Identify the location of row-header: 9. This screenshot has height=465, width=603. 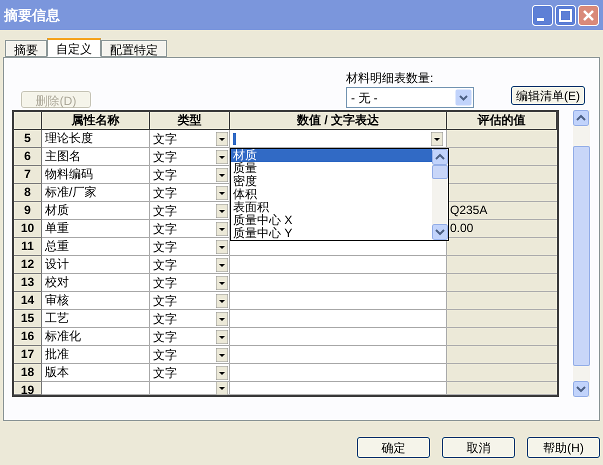
(28, 211).